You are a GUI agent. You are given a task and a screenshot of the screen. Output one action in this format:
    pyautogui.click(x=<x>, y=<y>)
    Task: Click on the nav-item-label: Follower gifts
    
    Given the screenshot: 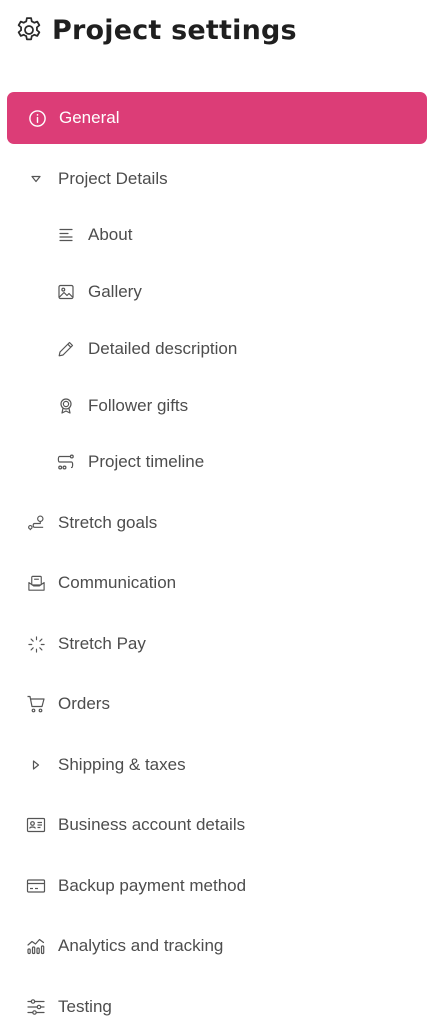 What is the action you would take?
    pyautogui.click(x=138, y=405)
    